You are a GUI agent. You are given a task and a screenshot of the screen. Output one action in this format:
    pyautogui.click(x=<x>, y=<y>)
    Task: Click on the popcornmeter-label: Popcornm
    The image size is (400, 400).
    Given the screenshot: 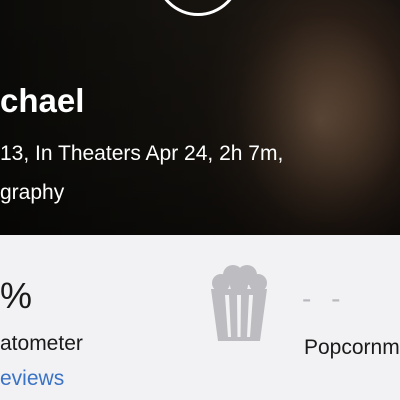 What is the action you would take?
    pyautogui.click(x=352, y=347)
    